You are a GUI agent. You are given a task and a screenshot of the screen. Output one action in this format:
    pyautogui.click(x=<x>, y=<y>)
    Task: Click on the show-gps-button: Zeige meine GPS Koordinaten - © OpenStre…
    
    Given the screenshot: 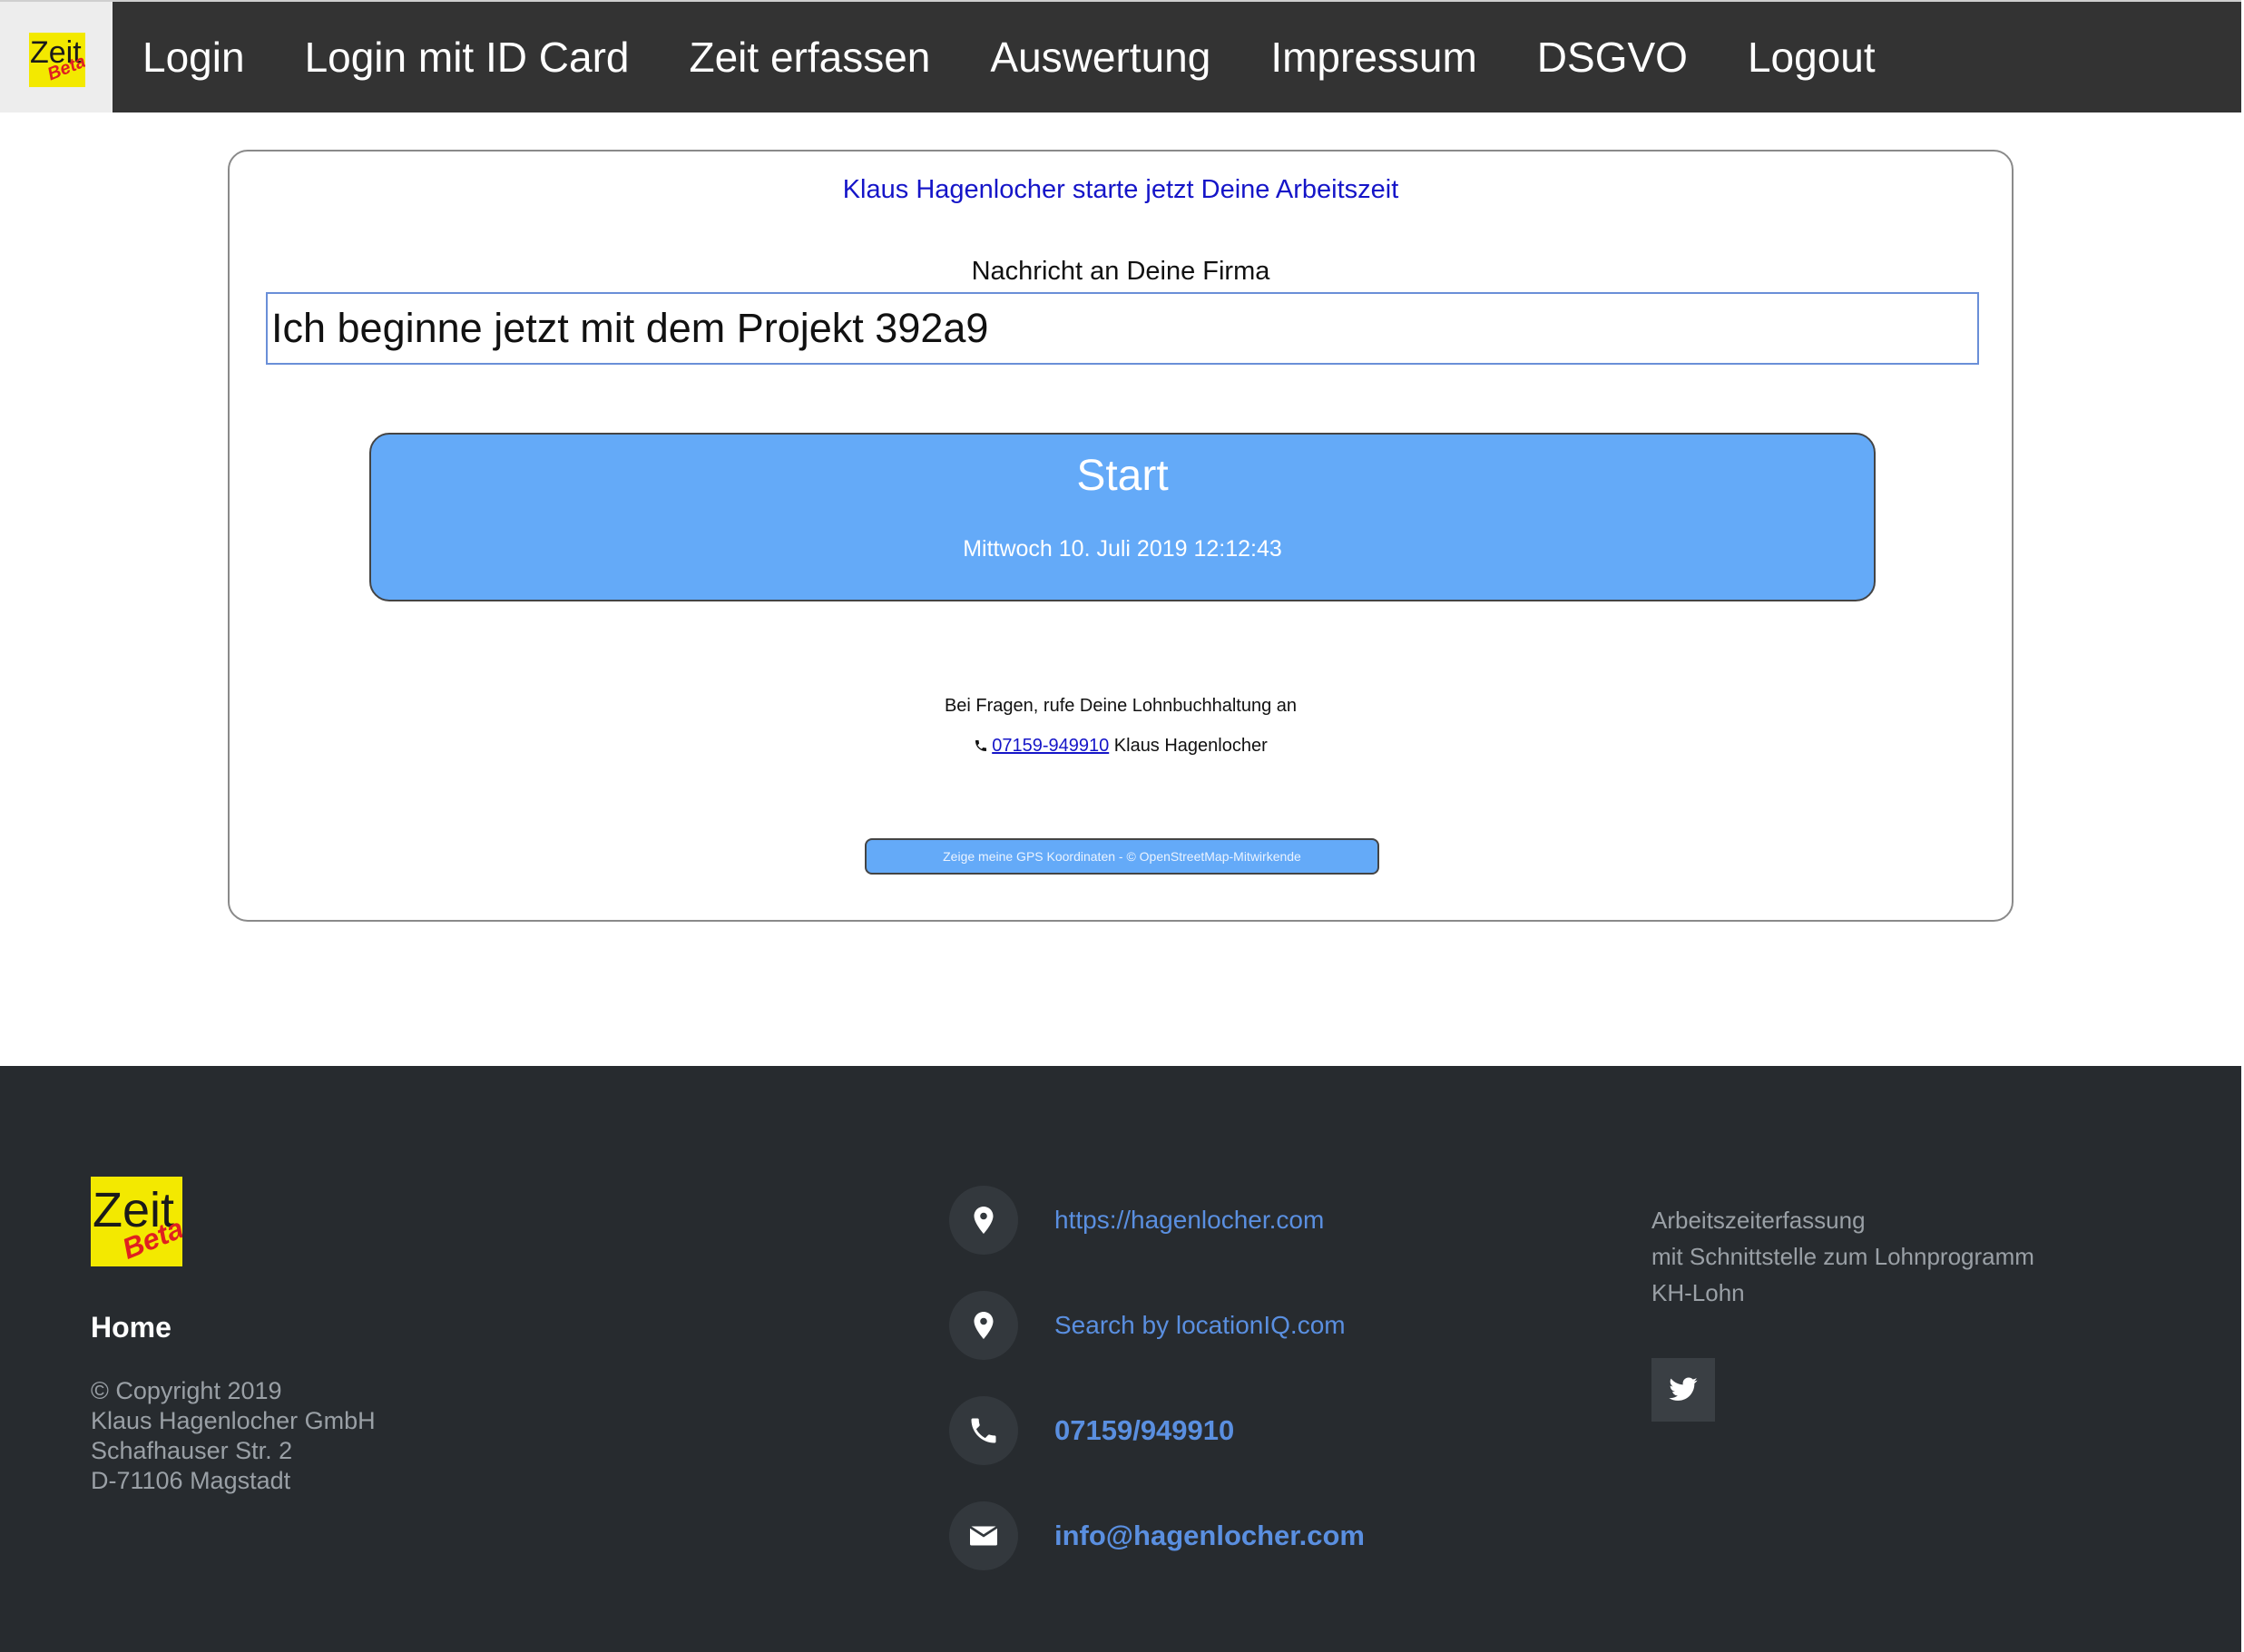 What is the action you would take?
    pyautogui.click(x=1122, y=856)
    